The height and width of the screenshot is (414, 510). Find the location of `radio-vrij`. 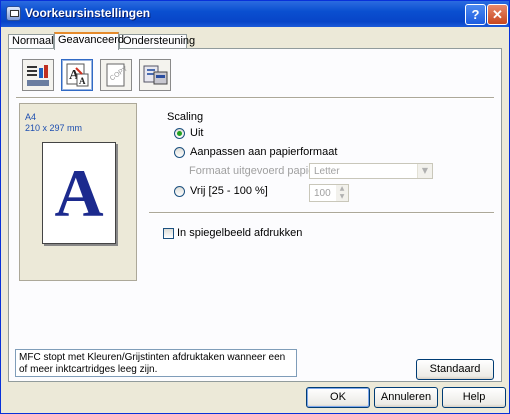

radio-vrij is located at coordinates (179, 191).